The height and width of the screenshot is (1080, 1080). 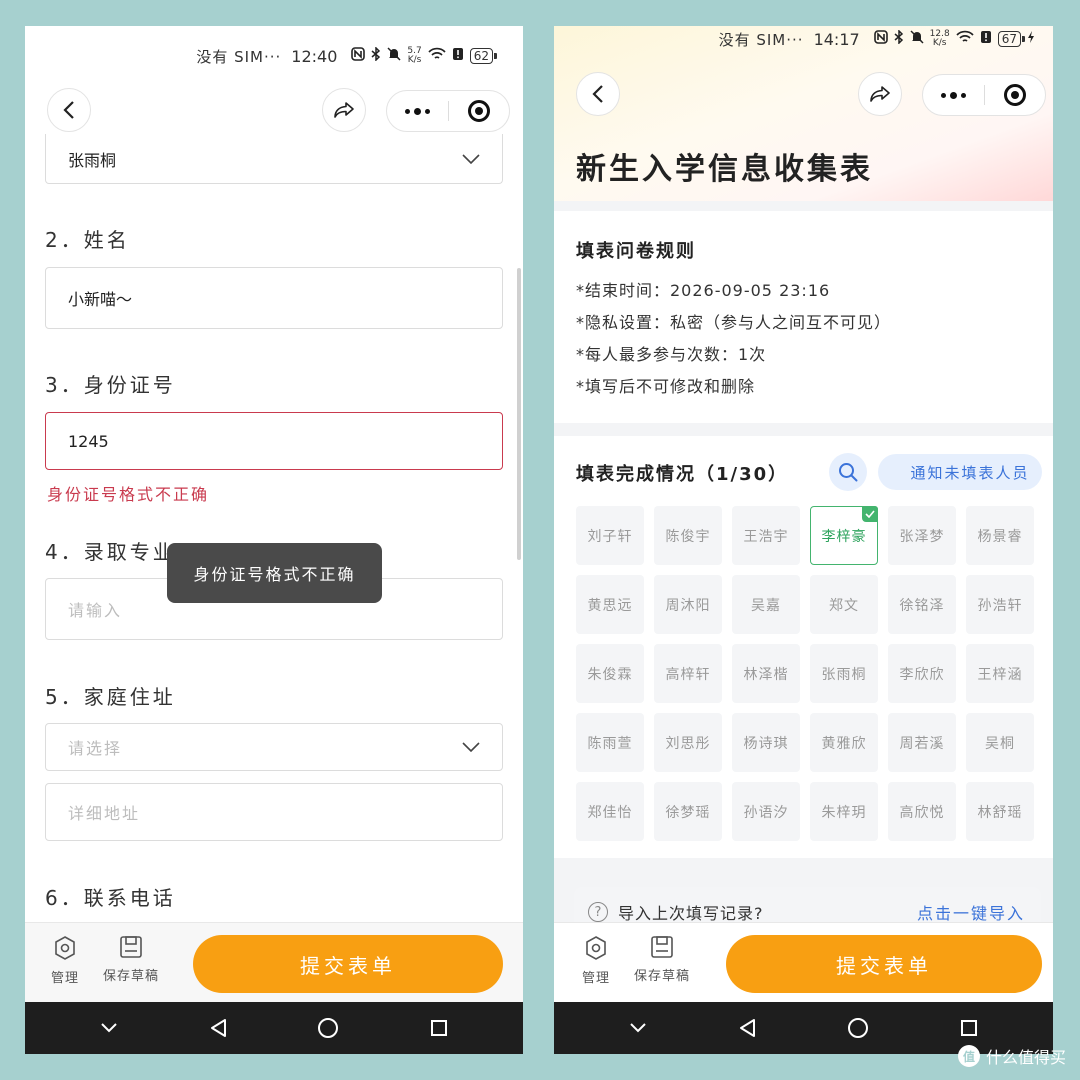 What do you see at coordinates (844, 742) in the screenshot?
I see `name-cell: 黄雅欣` at bounding box center [844, 742].